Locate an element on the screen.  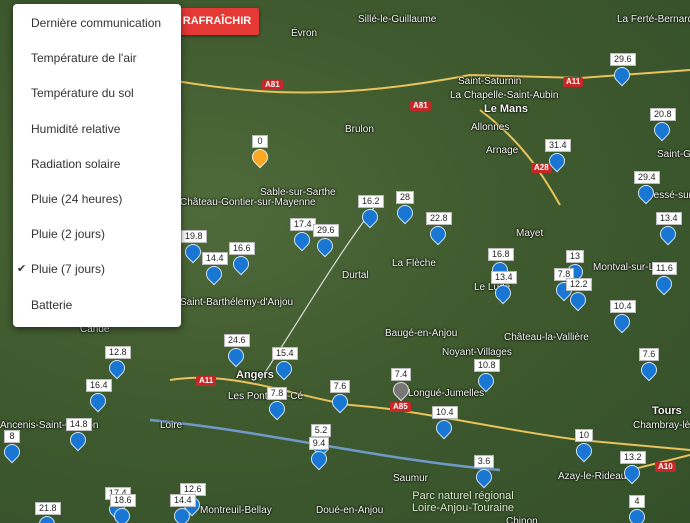
road-number-badge: A85 is located at coordinates (400, 407).